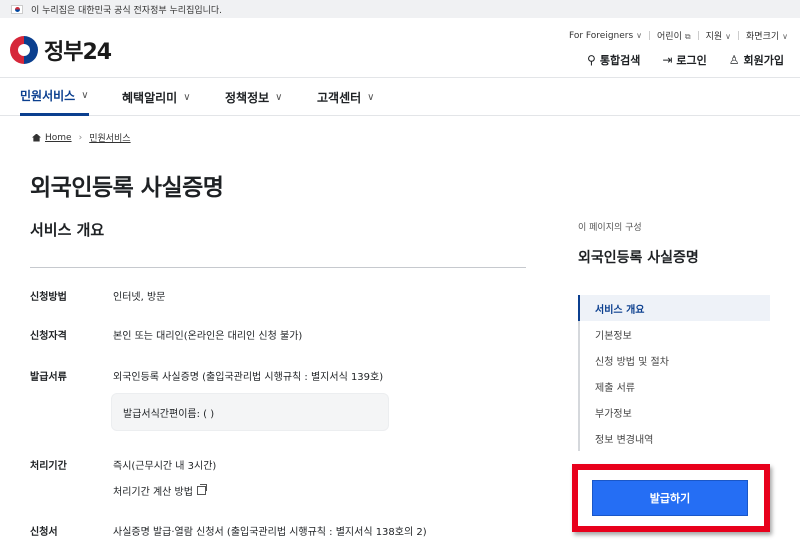 This screenshot has height=543, width=800. I want to click on support-menu: 지원 ∨, so click(718, 35).